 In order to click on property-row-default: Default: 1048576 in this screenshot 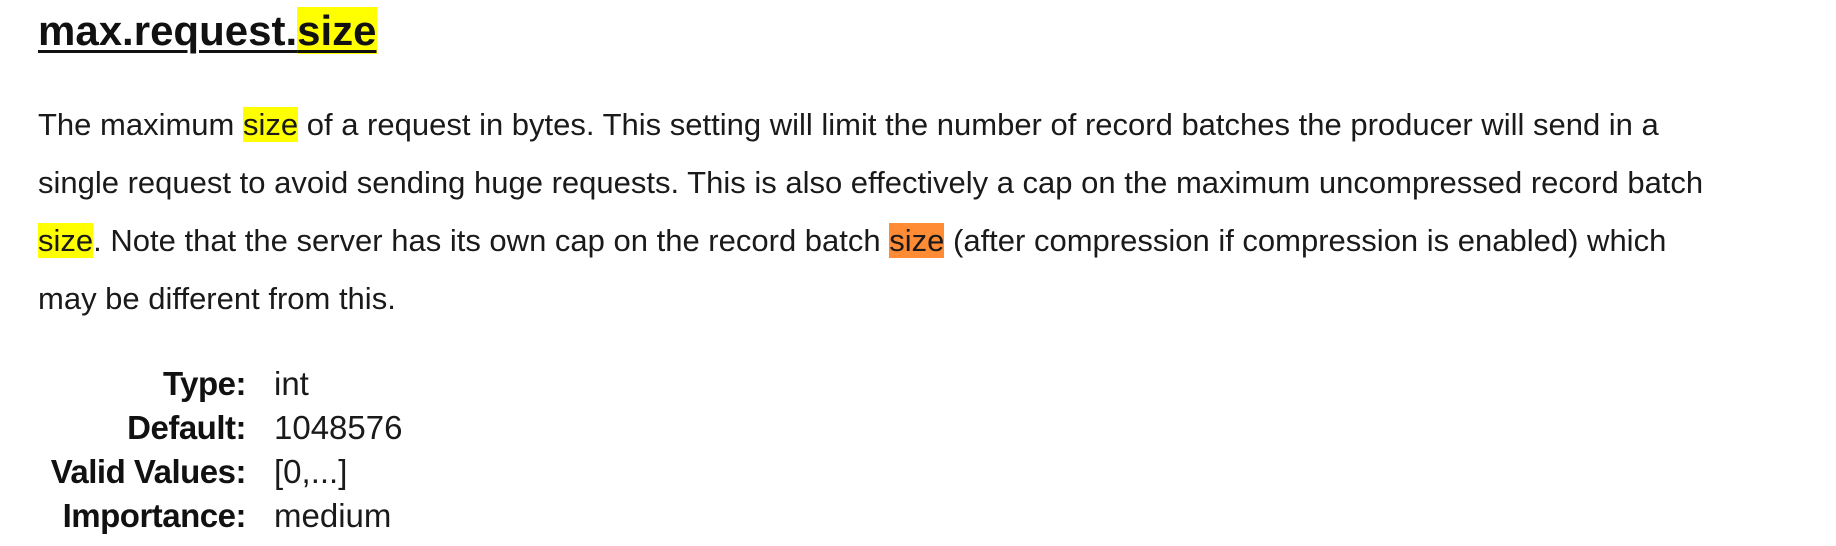, I will do `click(220, 428)`.